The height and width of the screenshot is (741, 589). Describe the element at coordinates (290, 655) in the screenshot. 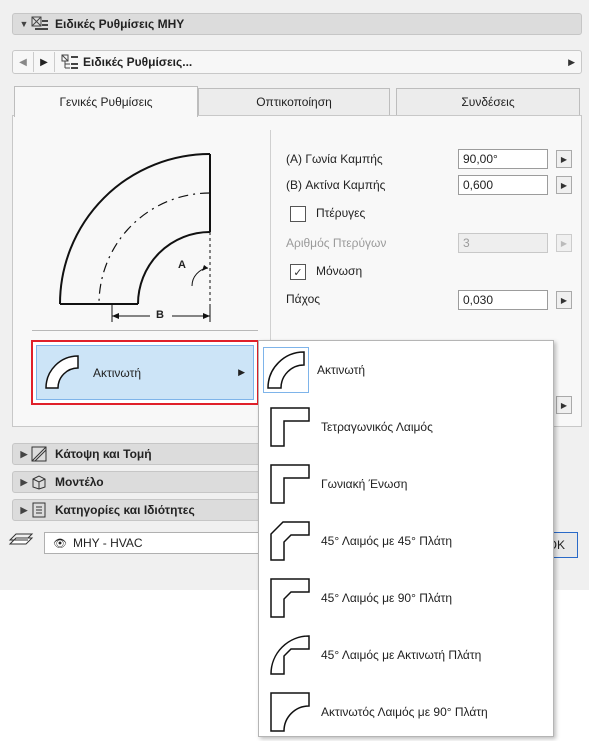

I see `45-radial-elbow-icon` at that location.